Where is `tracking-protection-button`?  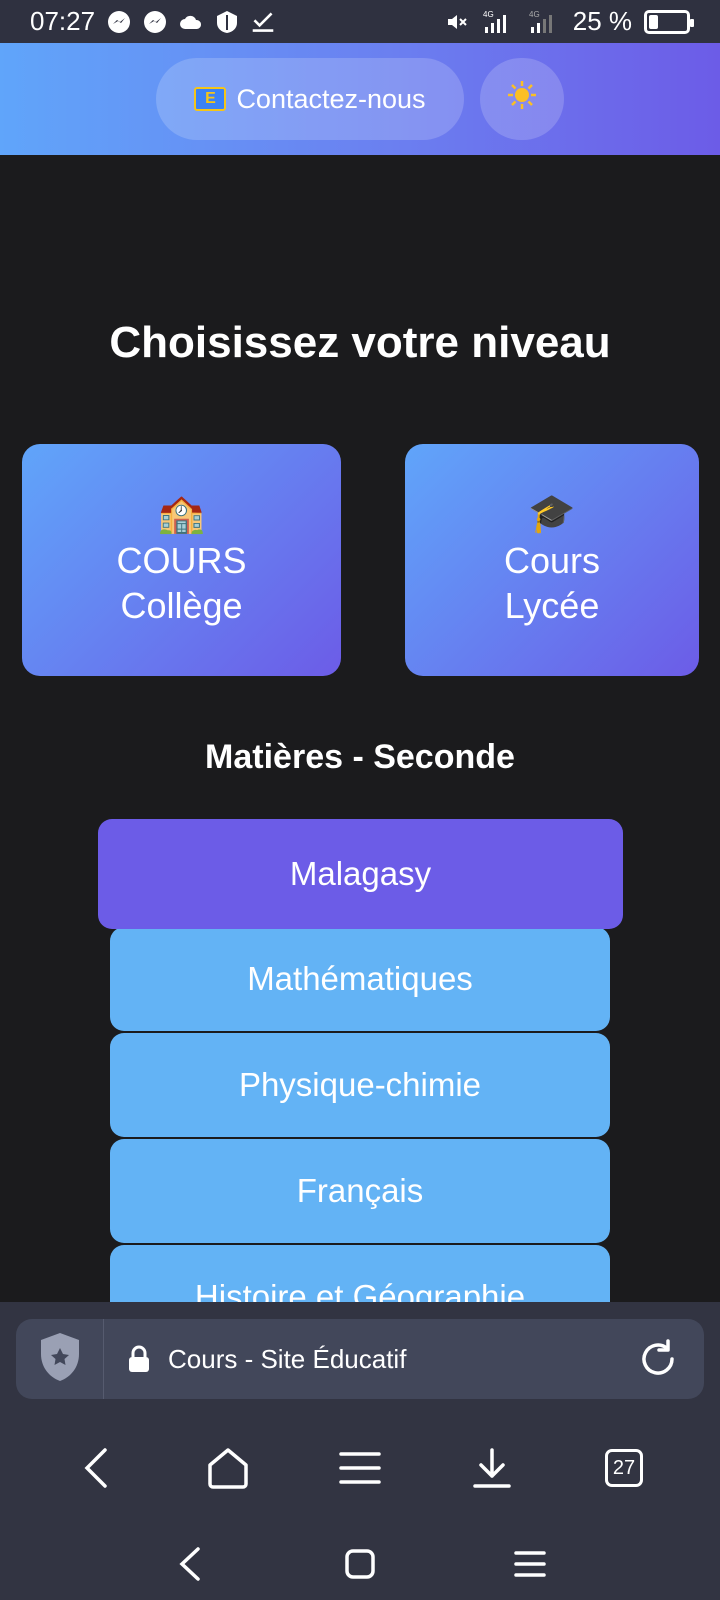
tracking-protection-button is located at coordinates (60, 1359).